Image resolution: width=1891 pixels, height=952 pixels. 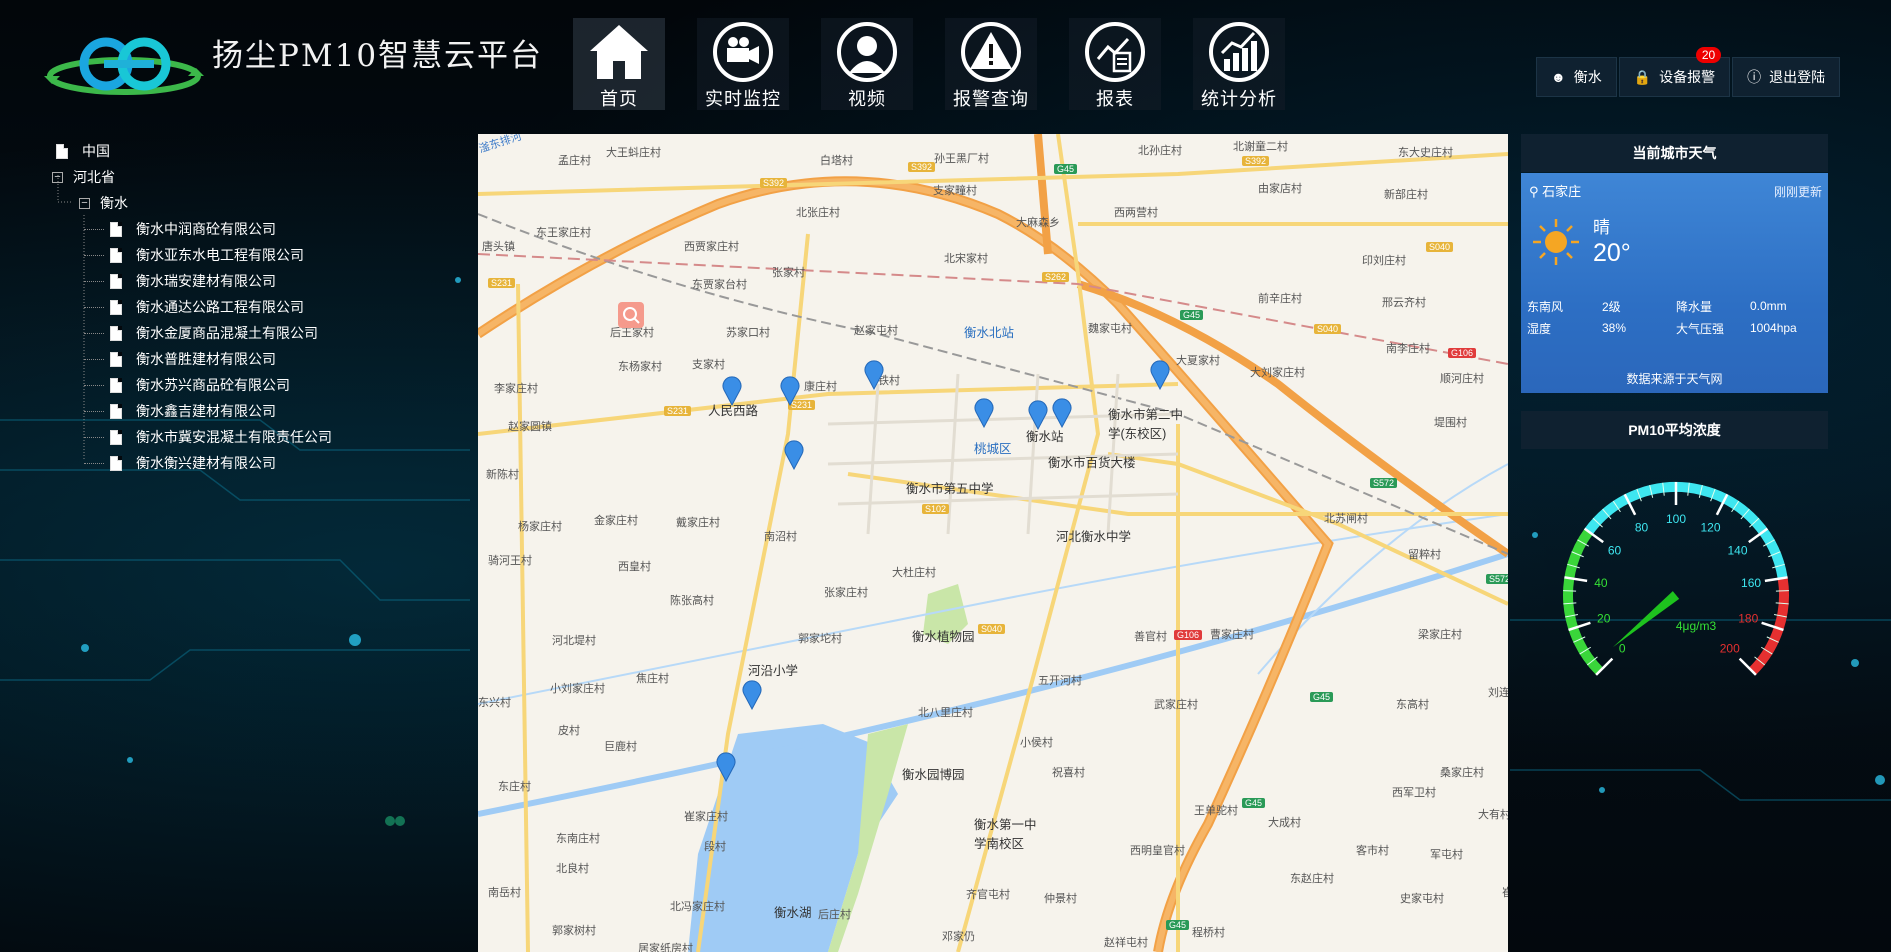 What do you see at coordinates (504, 893) in the screenshot?
I see `map-label: 南岳村` at bounding box center [504, 893].